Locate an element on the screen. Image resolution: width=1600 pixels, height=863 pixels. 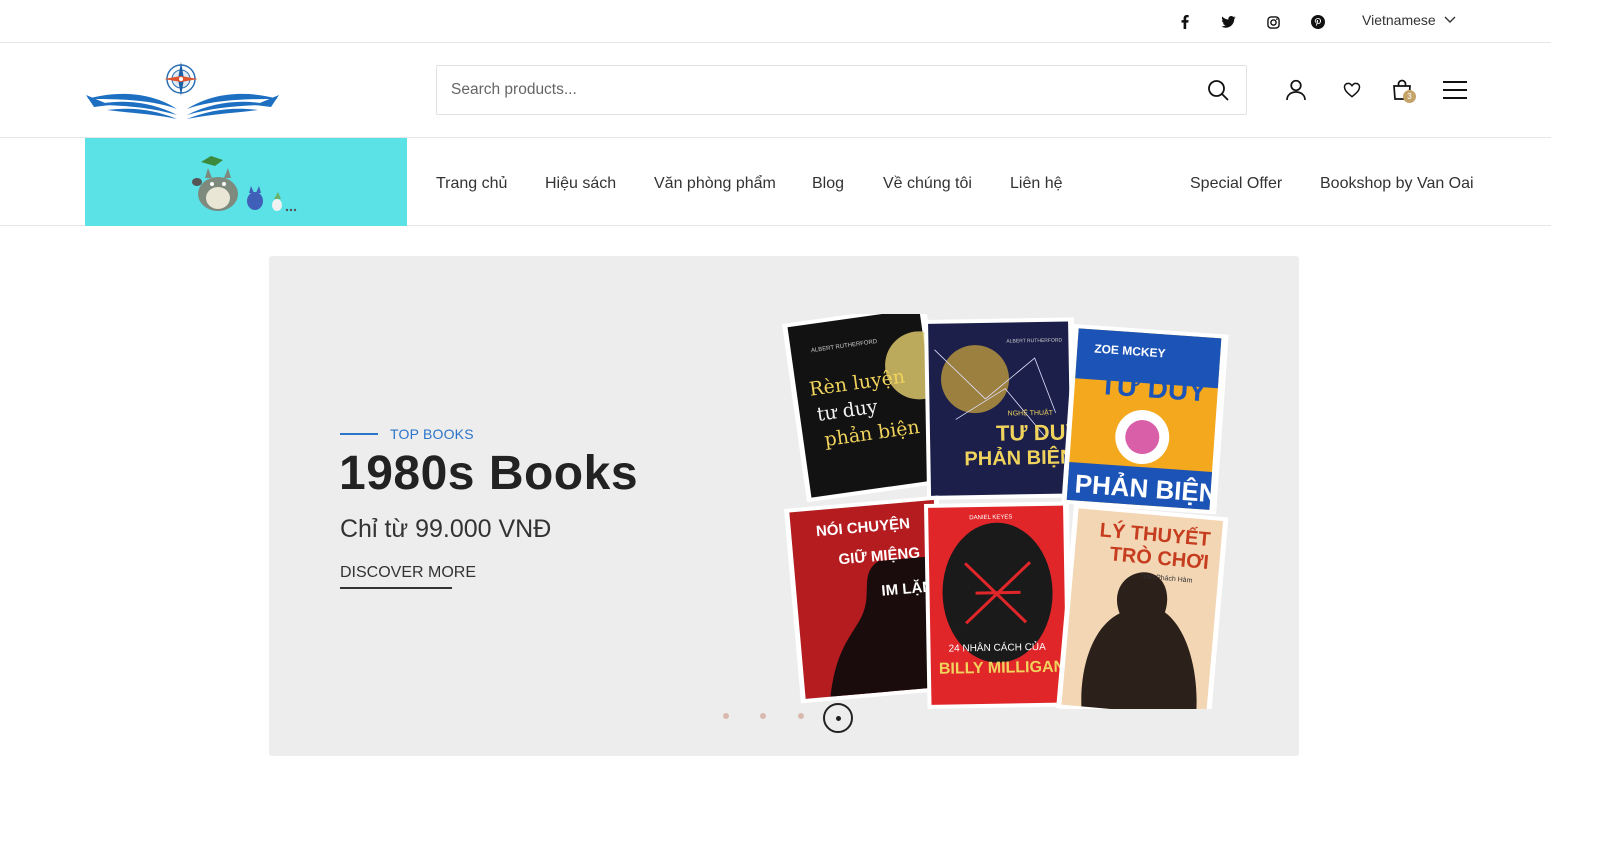
nav-item-contact: Liên hệ is located at coordinates (1036, 184).